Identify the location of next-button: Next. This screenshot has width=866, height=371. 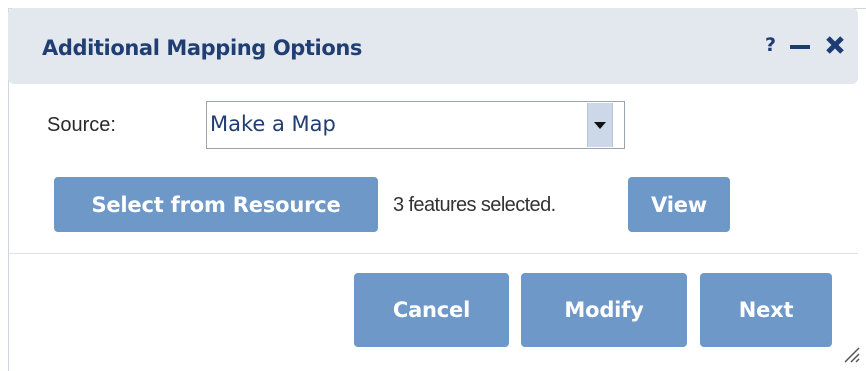
(766, 310).